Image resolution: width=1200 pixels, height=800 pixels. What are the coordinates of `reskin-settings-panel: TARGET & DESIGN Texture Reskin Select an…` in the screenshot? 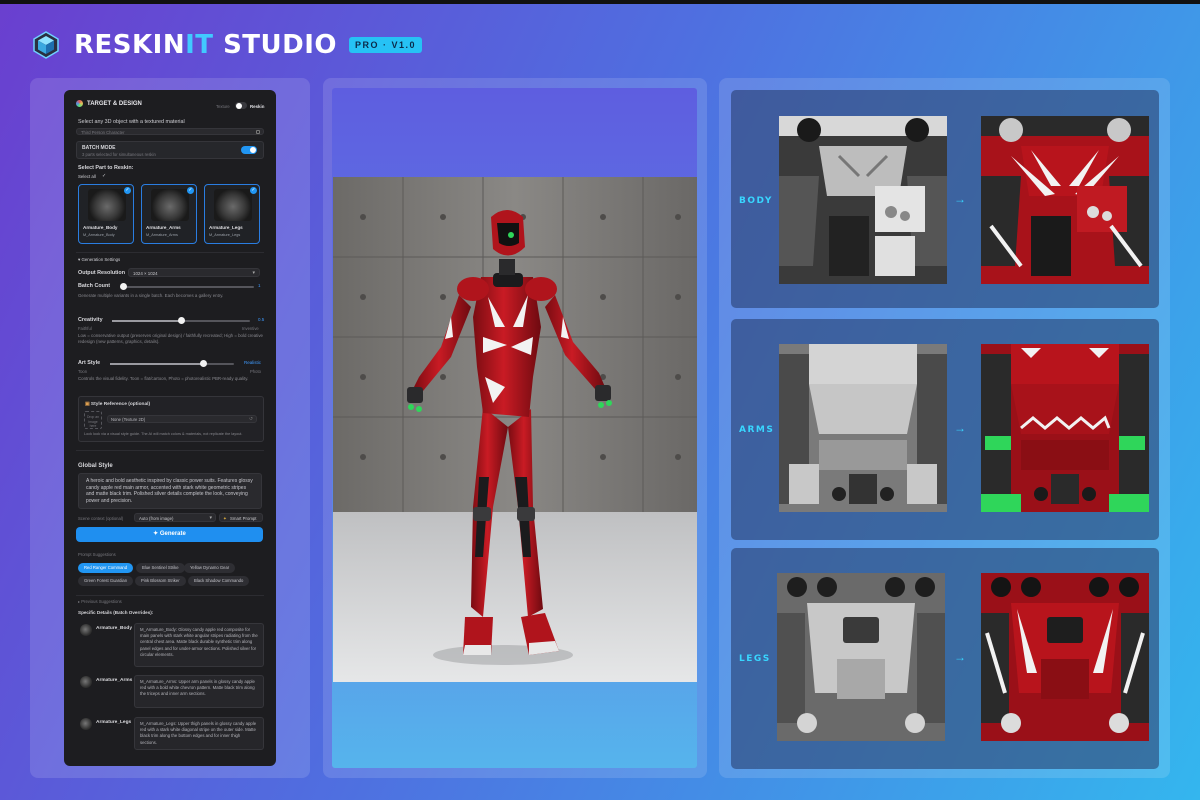 It's located at (170, 428).